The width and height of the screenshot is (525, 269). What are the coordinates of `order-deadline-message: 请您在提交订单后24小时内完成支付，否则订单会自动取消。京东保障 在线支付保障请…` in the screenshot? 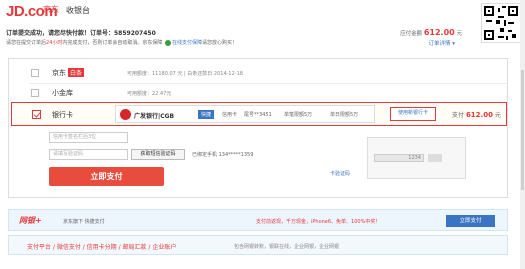 It's located at (121, 42).